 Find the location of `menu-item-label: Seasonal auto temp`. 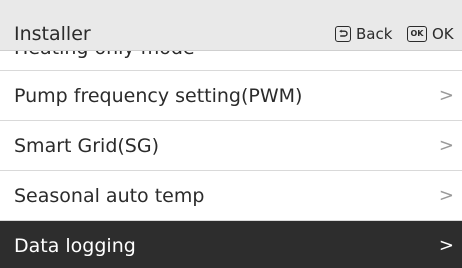

menu-item-label: Seasonal auto temp is located at coordinates (109, 196).